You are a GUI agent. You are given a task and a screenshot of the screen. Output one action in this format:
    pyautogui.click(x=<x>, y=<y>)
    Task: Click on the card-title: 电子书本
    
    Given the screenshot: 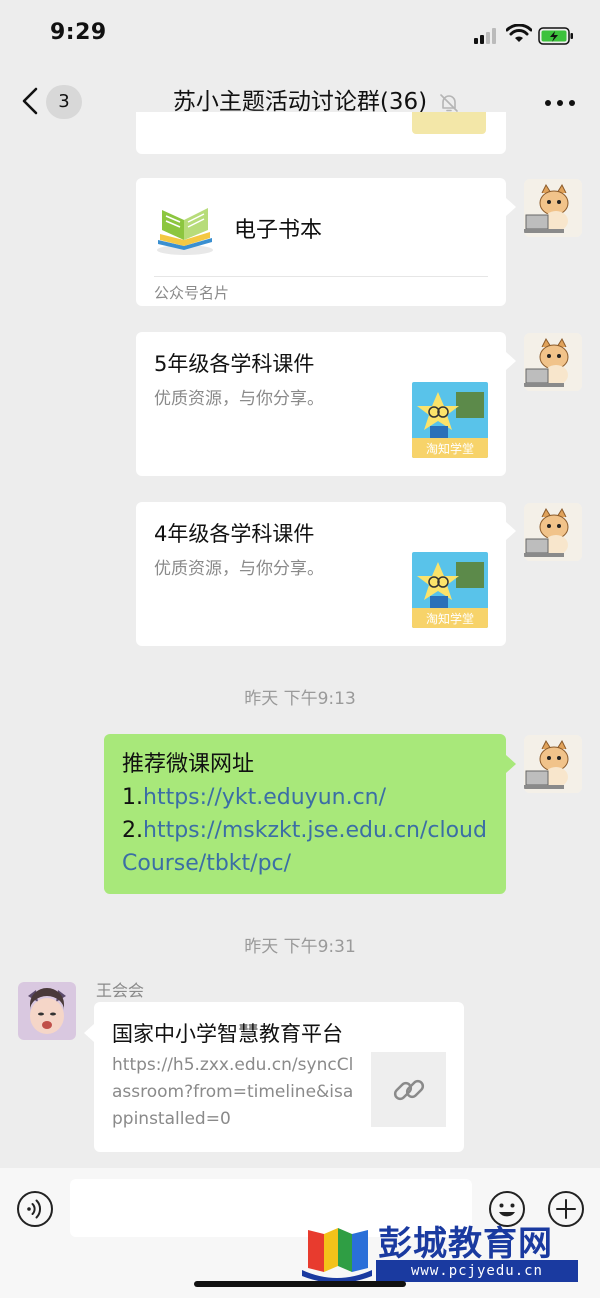 What is the action you would take?
    pyautogui.click(x=278, y=230)
    